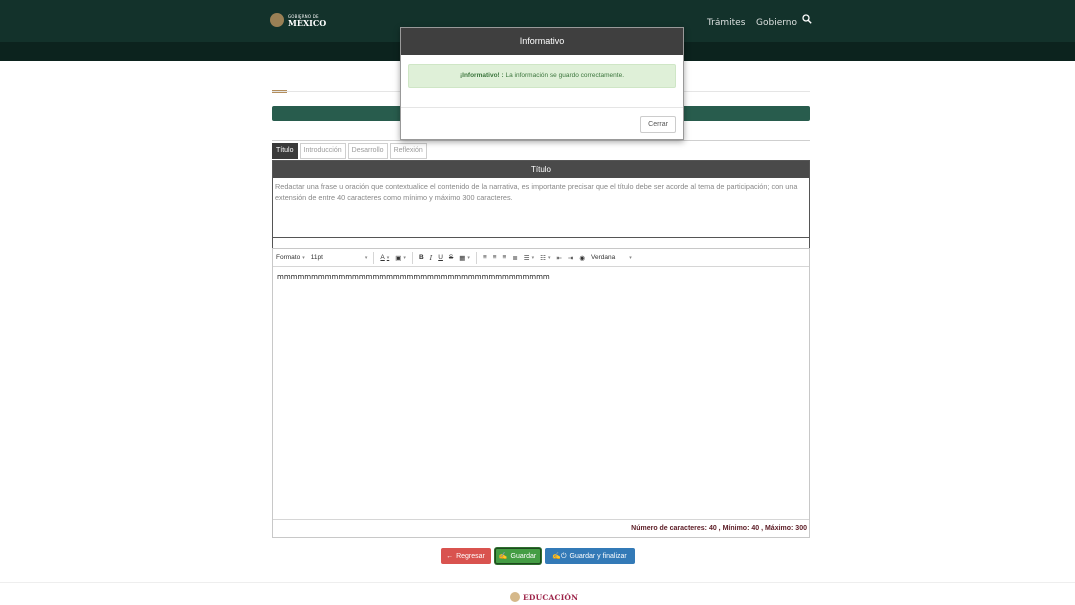 The width and height of the screenshot is (1075, 605). I want to click on section-tabs: Título Introducción Desarrollo Reflexión, so click(349, 151).